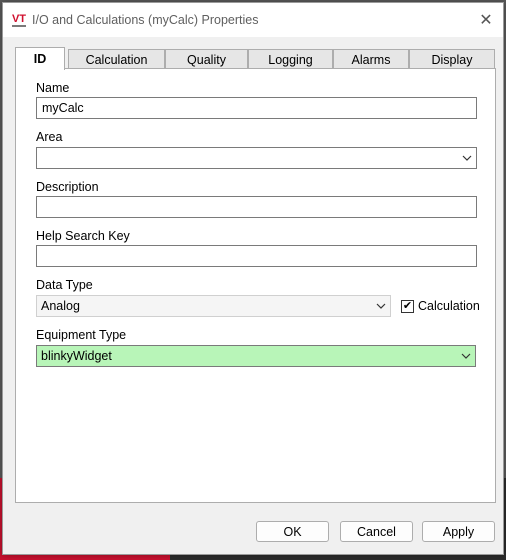 Image resolution: width=506 pixels, height=560 pixels. I want to click on logo-text: VT, so click(19, 18).